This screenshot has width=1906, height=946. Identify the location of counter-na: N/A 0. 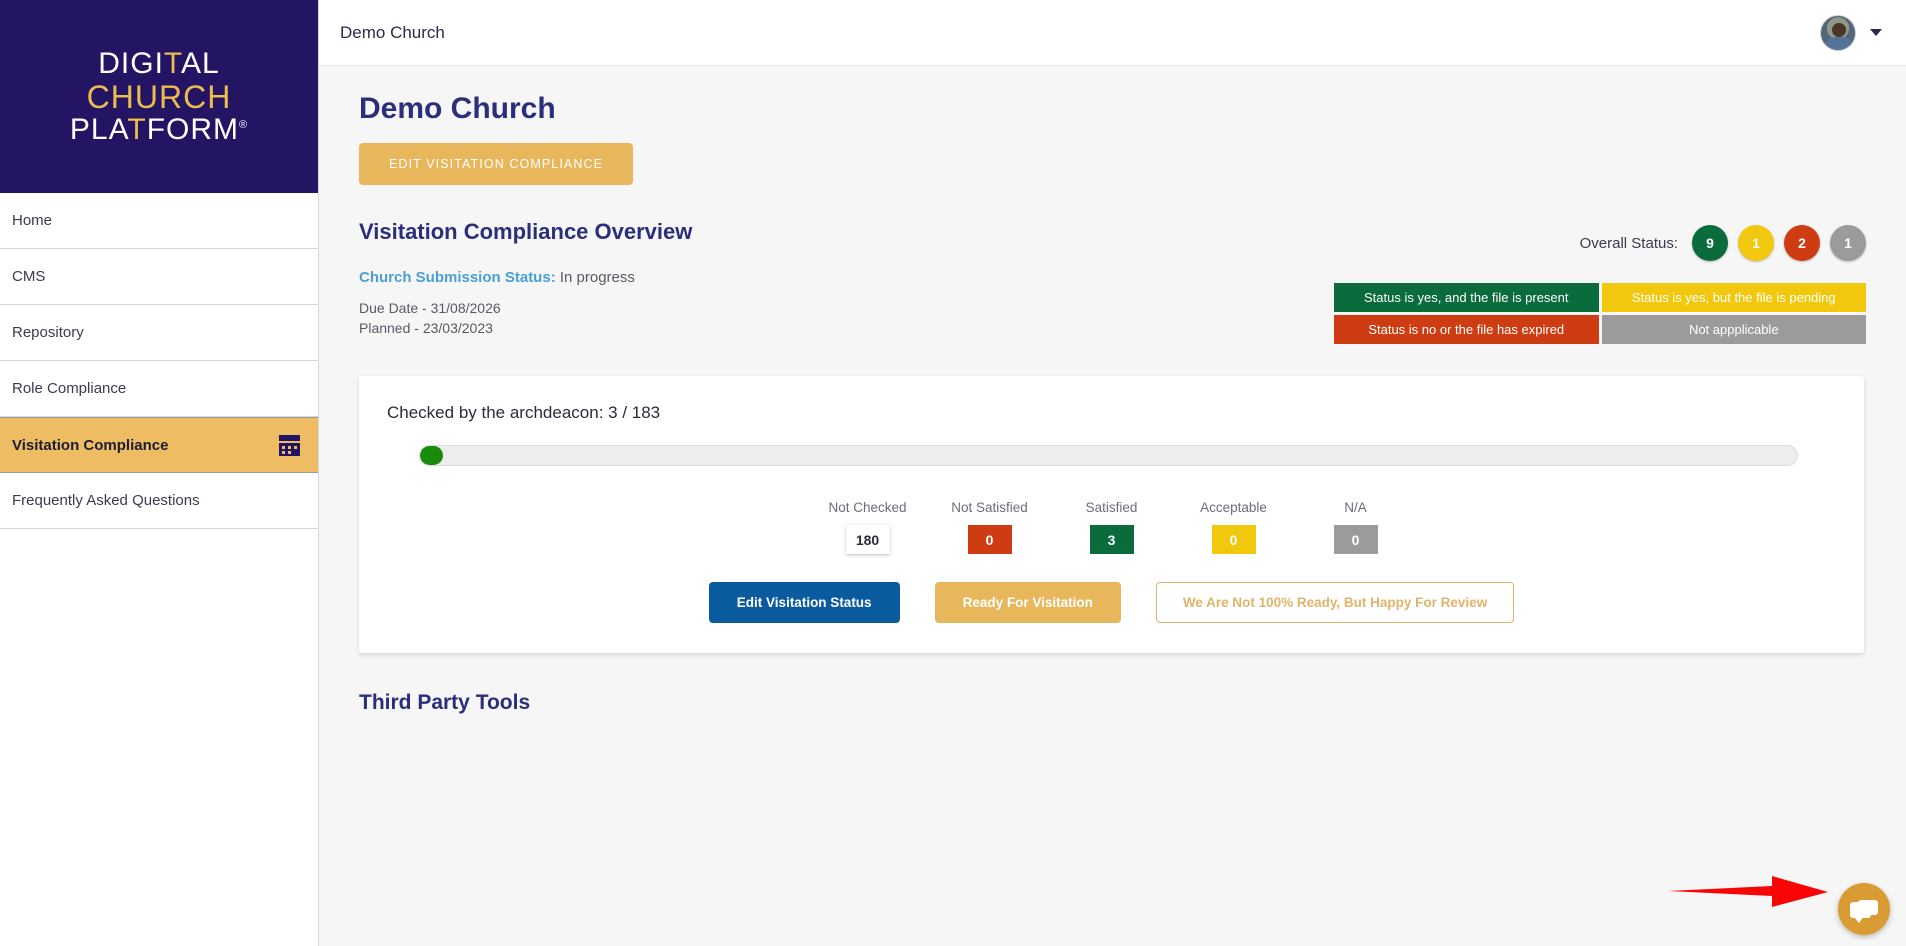
(1356, 527).